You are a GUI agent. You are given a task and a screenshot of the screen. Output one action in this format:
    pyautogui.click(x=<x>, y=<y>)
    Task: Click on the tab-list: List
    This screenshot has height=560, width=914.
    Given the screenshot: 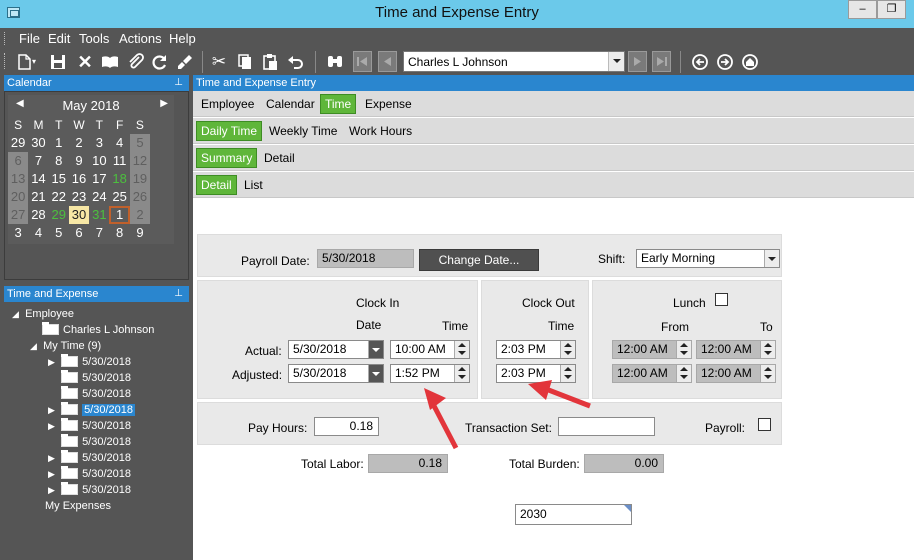 What is the action you would take?
    pyautogui.click(x=253, y=185)
    